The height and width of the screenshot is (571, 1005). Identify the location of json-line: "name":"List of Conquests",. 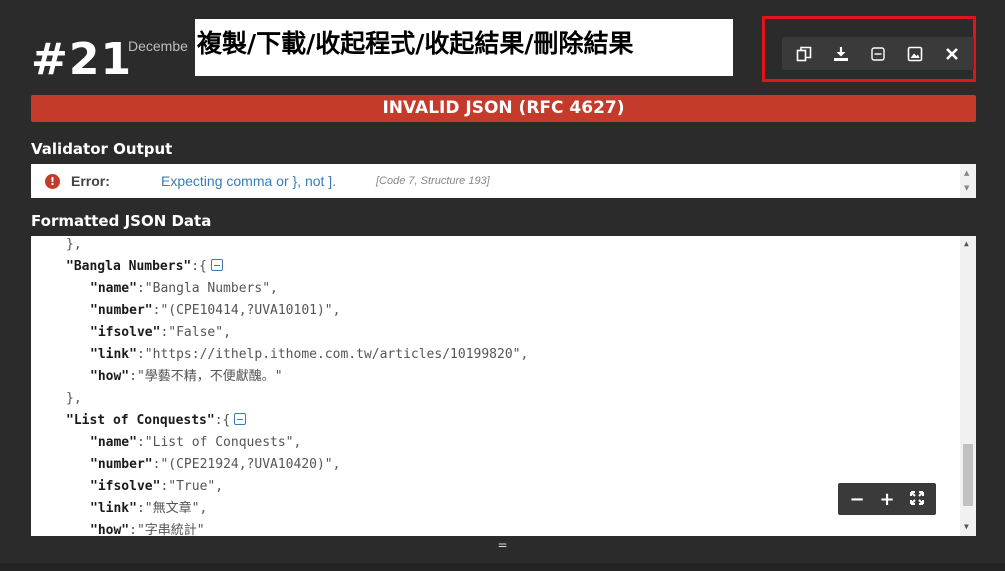
(195, 443).